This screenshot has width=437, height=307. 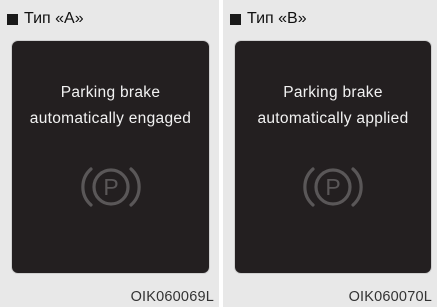 What do you see at coordinates (390, 297) in the screenshot?
I see `figure-code-b: OIK060070L` at bounding box center [390, 297].